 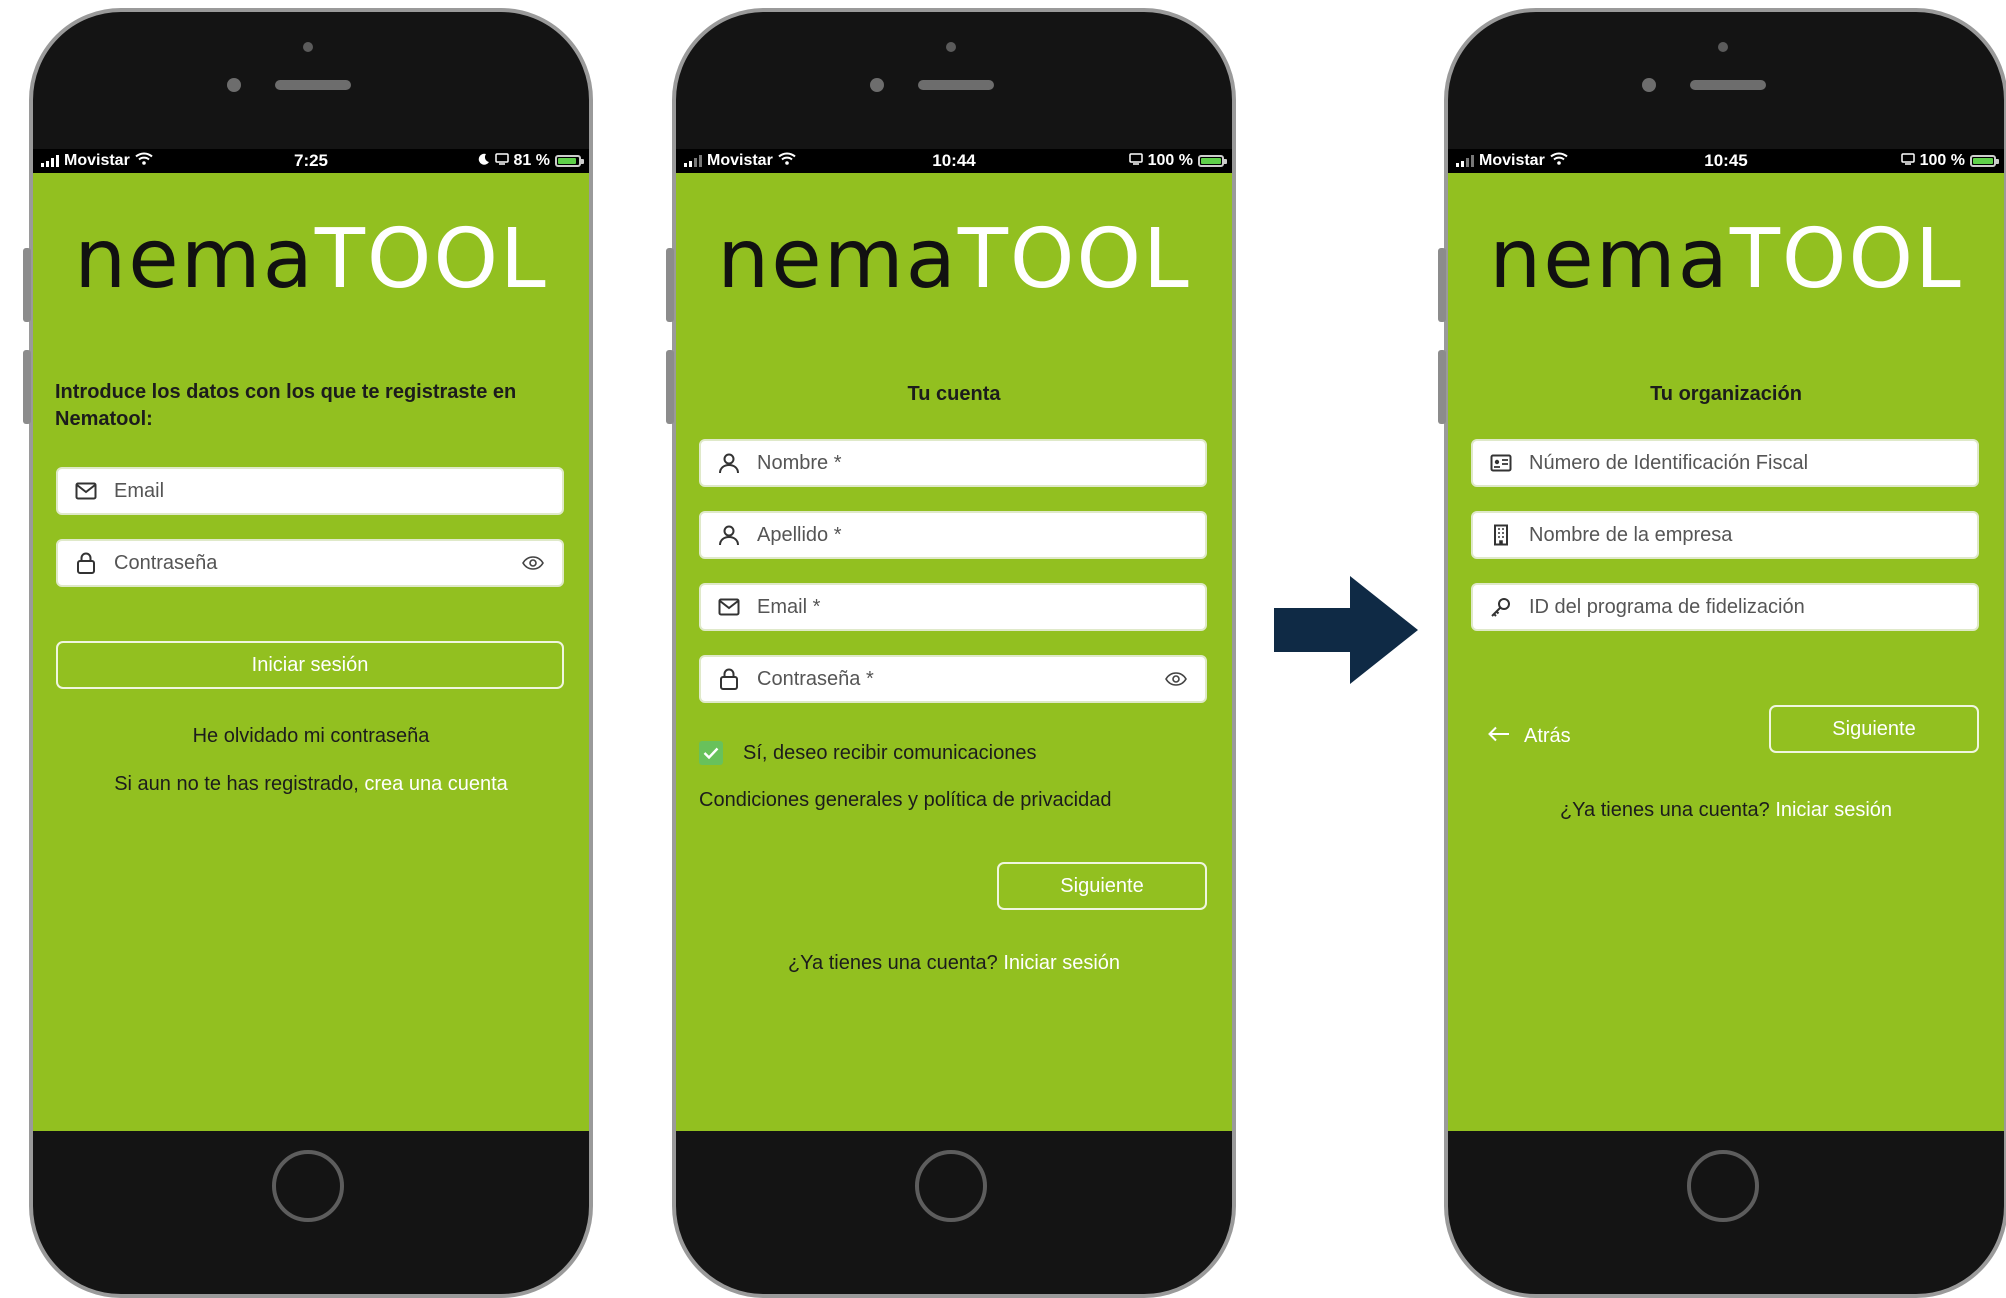 What do you see at coordinates (1726, 394) in the screenshot?
I see `page-title: Tu organización` at bounding box center [1726, 394].